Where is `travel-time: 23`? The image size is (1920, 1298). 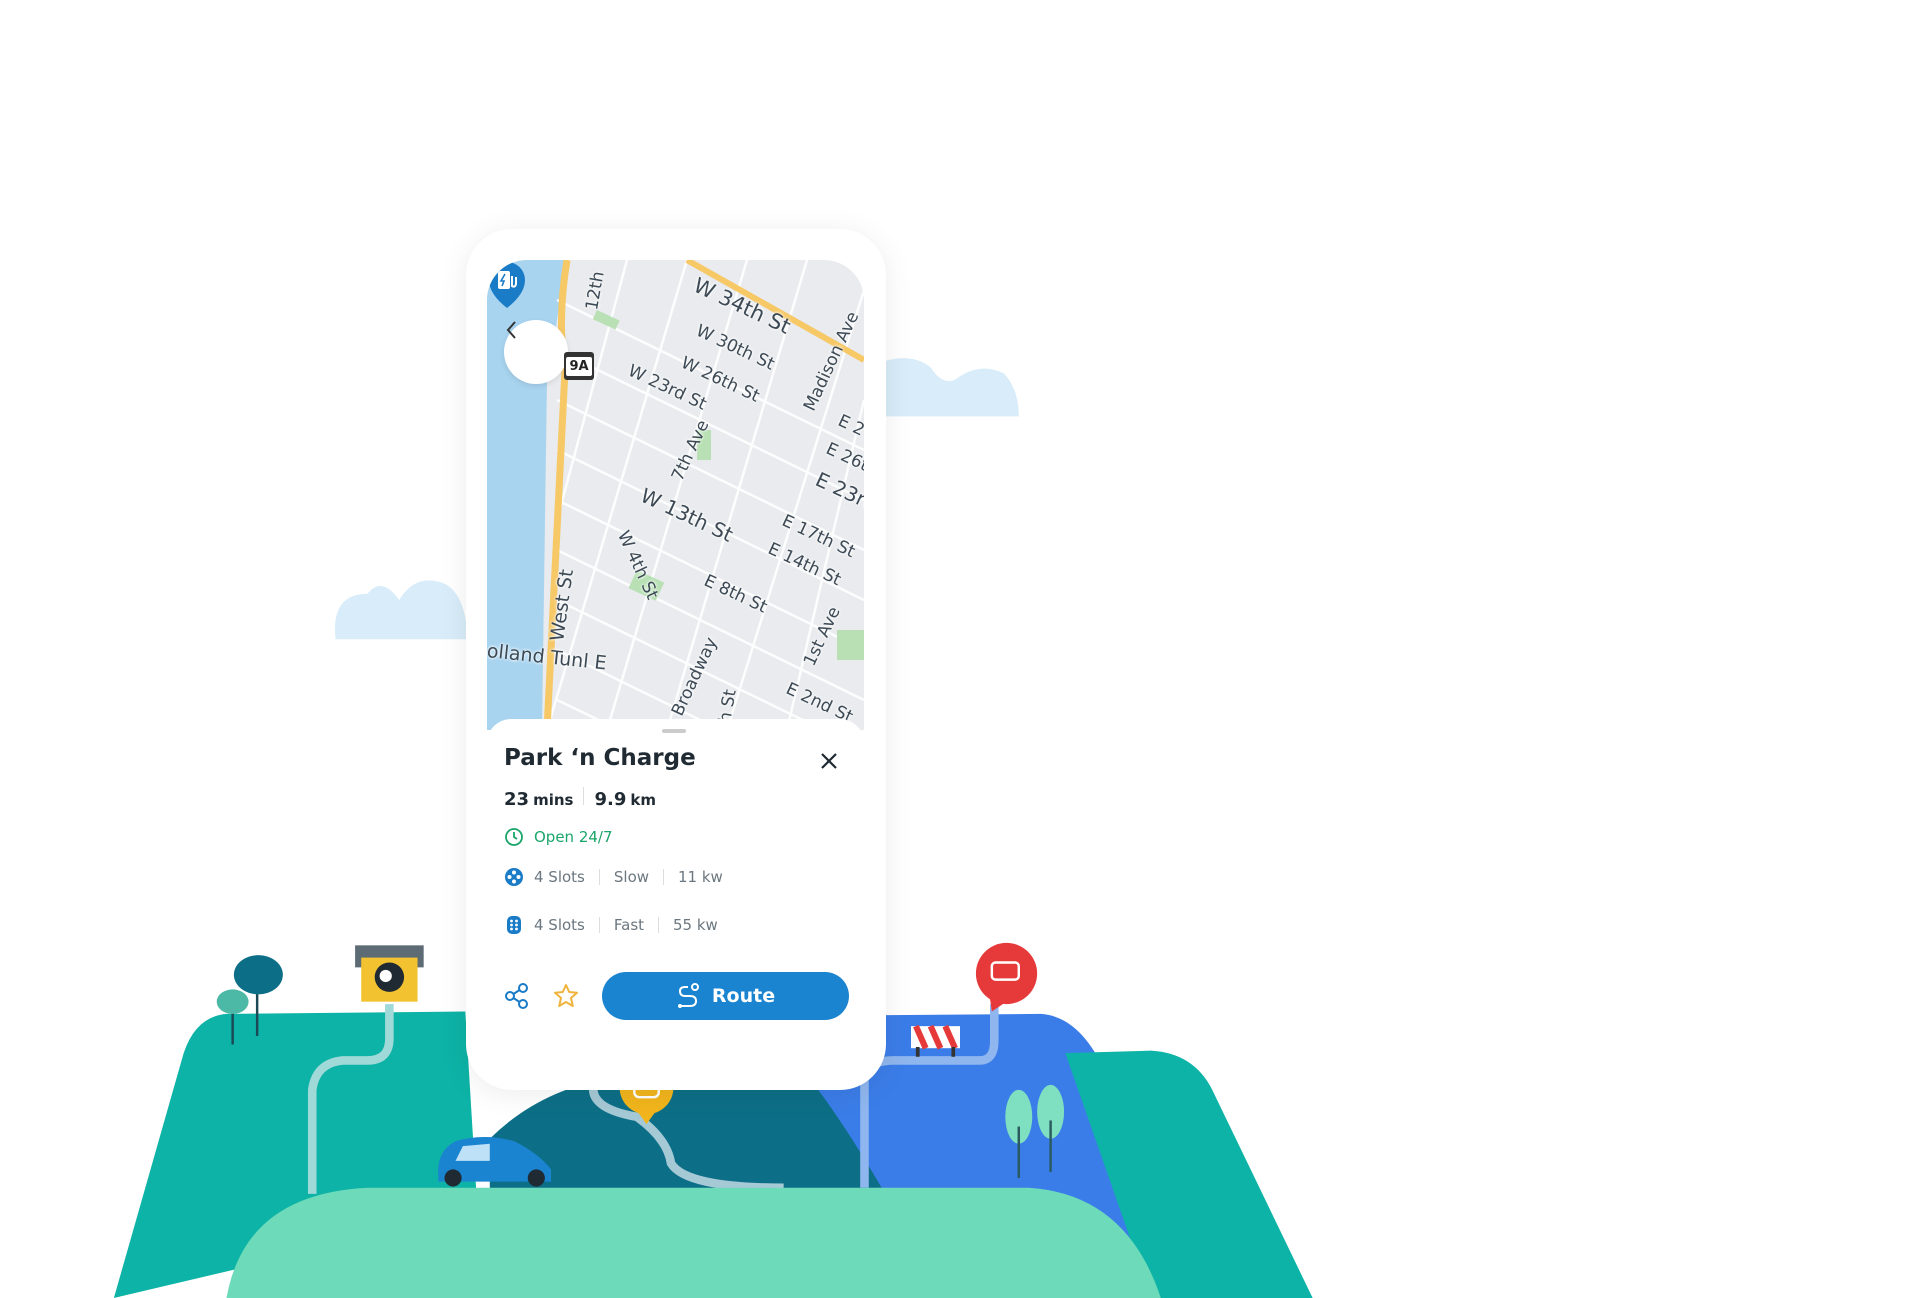 travel-time: 23 is located at coordinates (517, 799).